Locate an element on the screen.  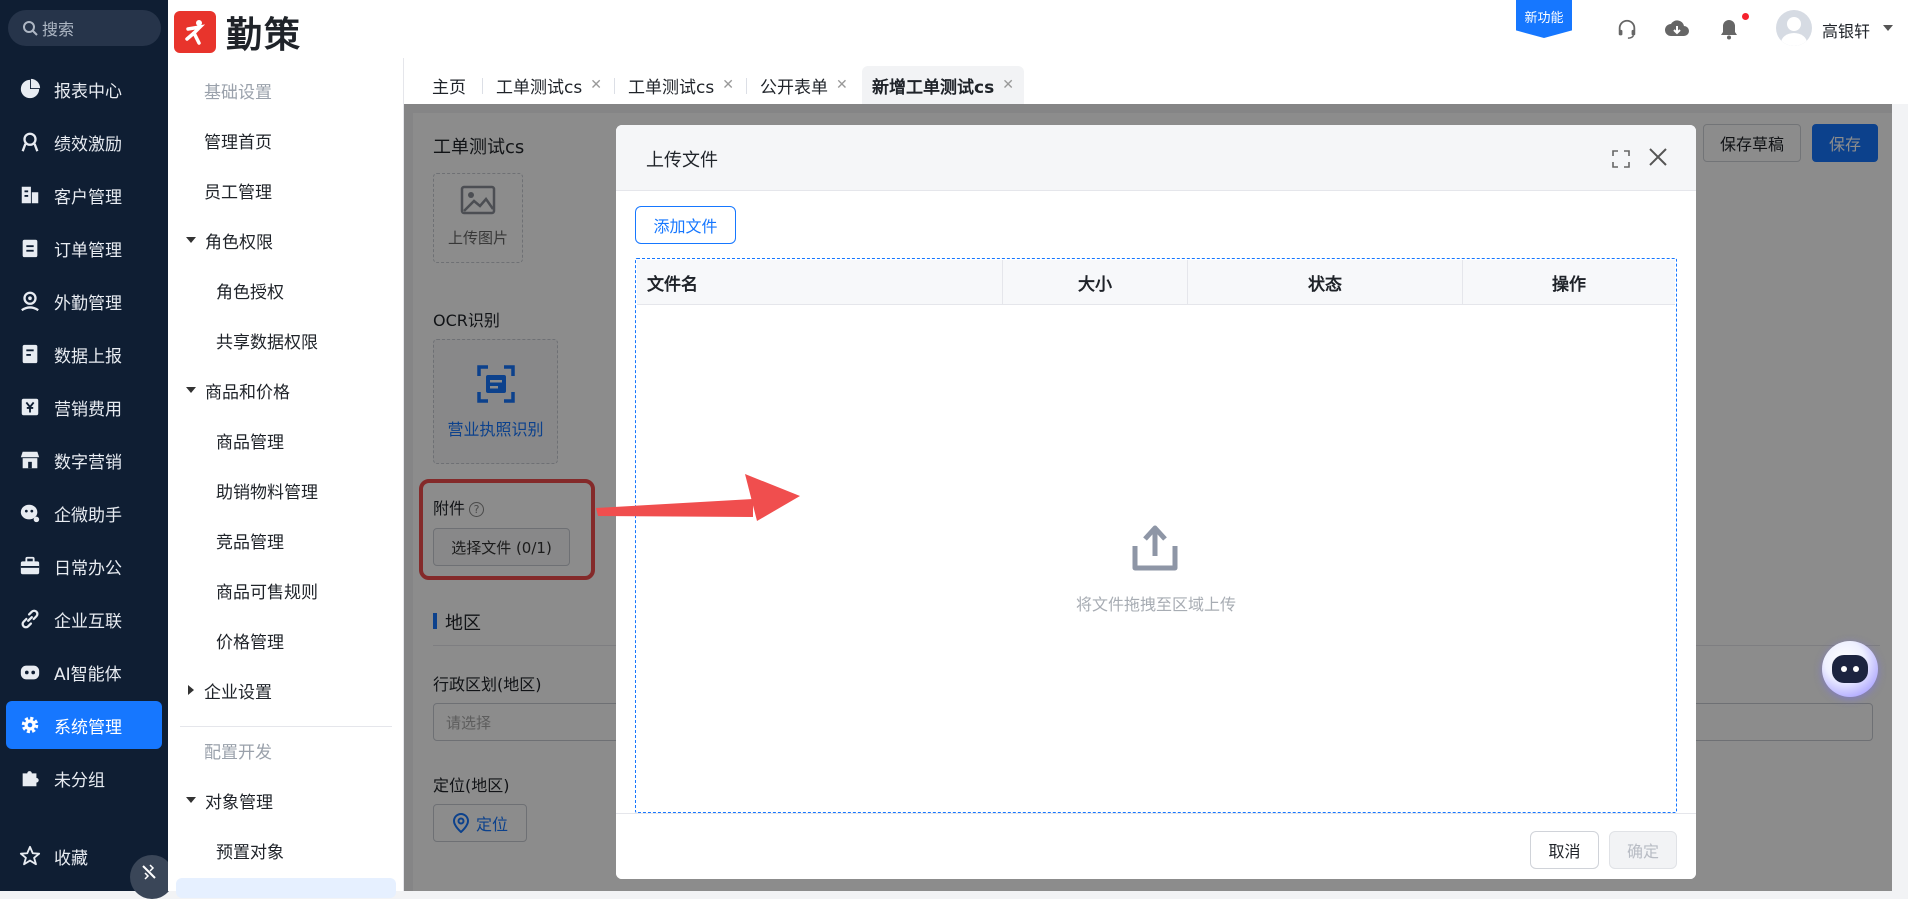
sidebar-item-10: 企业互联 is located at coordinates (84, 619).